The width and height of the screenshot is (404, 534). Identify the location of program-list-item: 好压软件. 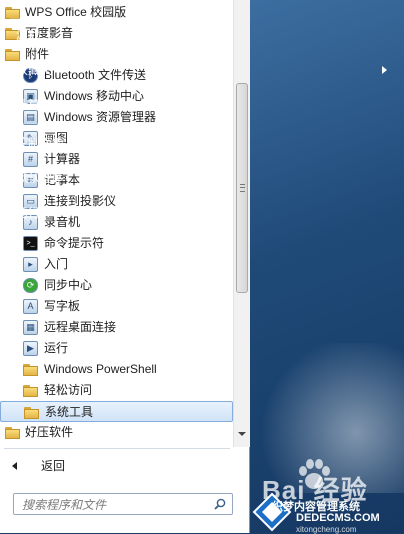
(116, 432).